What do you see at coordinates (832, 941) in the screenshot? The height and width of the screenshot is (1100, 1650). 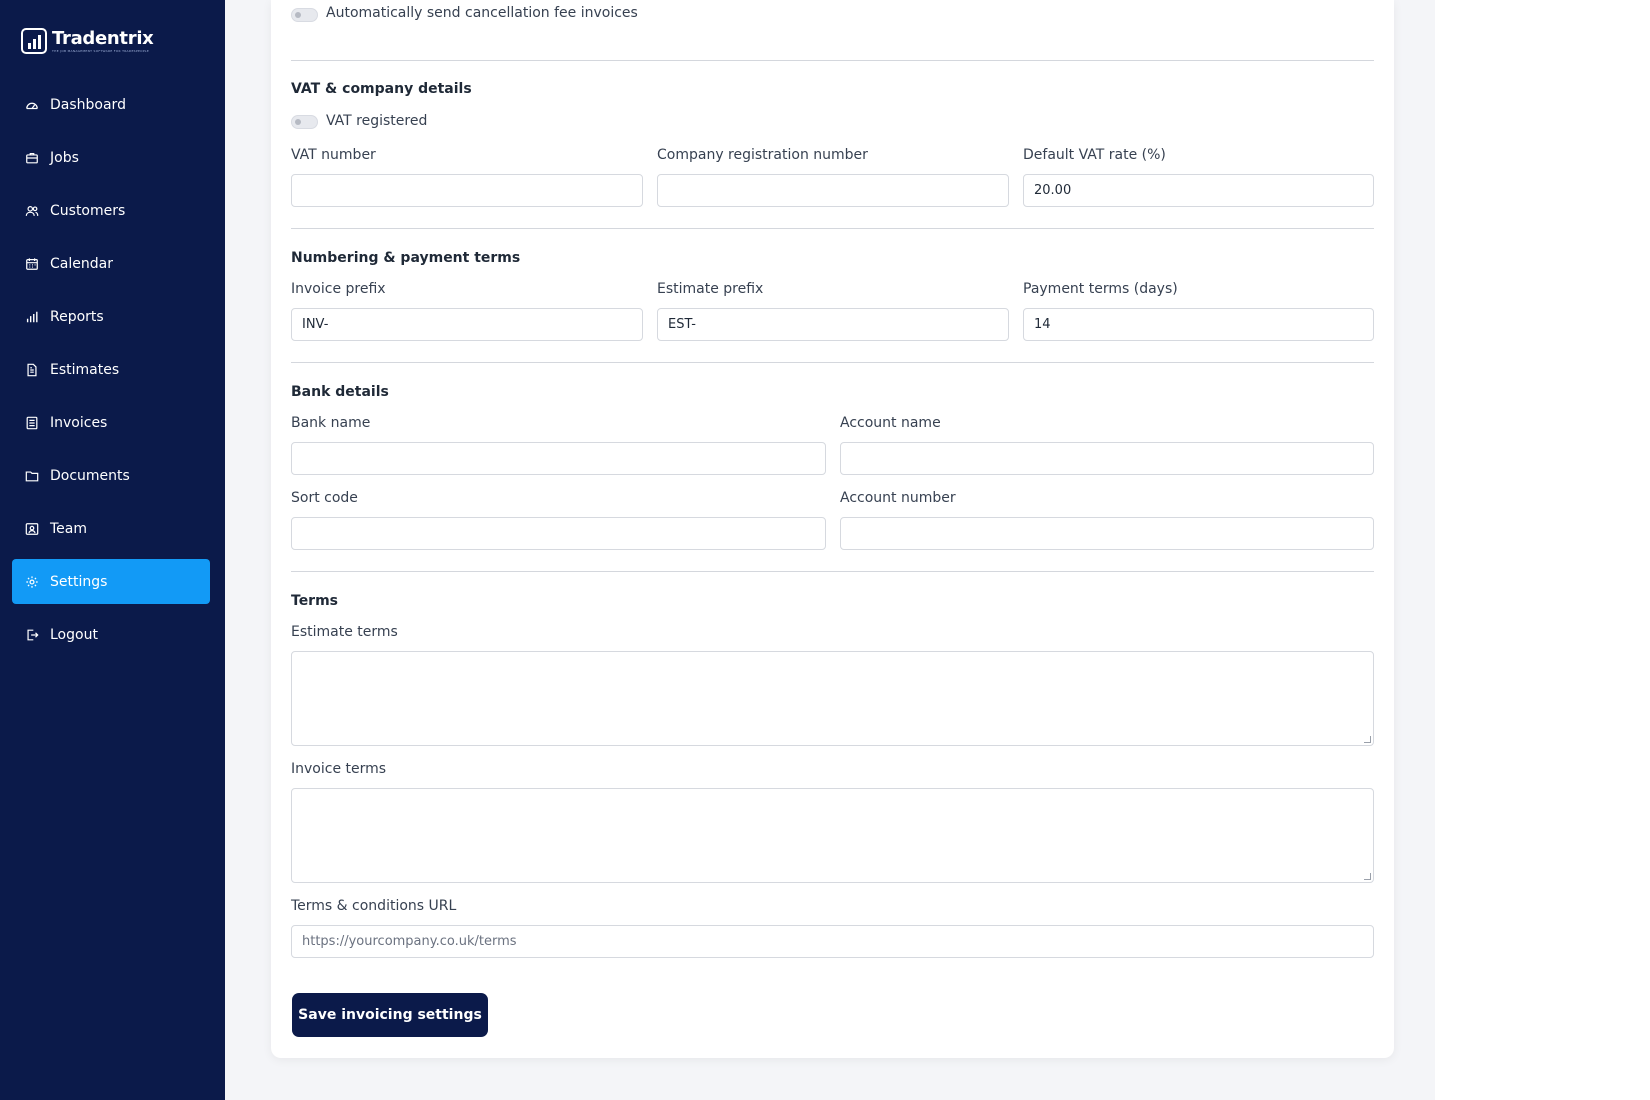 I see `terms-url-input: https://yourcompany.co.uk/terms` at bounding box center [832, 941].